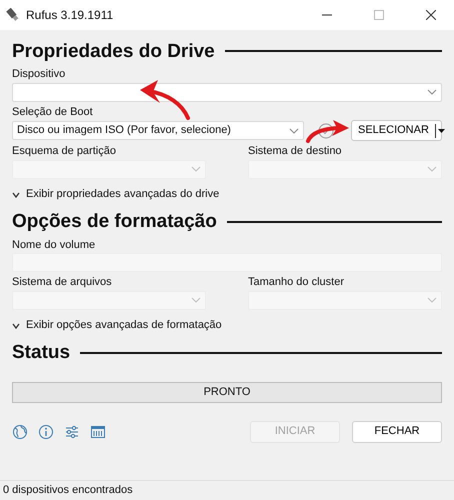 This screenshot has height=500, width=454. Describe the element at coordinates (296, 282) in the screenshot. I see `field-label: Tamanho do cluster` at that location.